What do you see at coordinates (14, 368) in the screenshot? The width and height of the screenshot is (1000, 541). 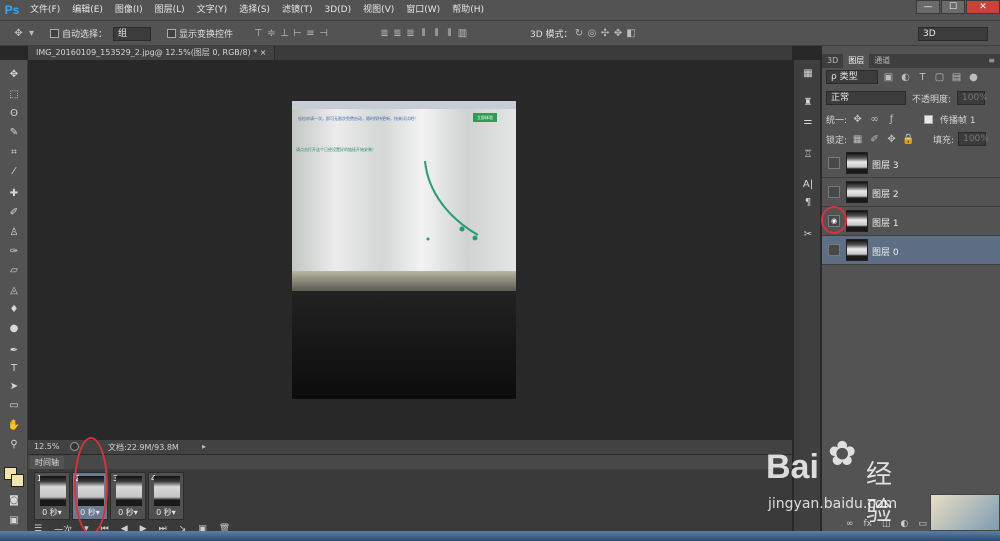 I see `type-tool-icon: T` at bounding box center [14, 368].